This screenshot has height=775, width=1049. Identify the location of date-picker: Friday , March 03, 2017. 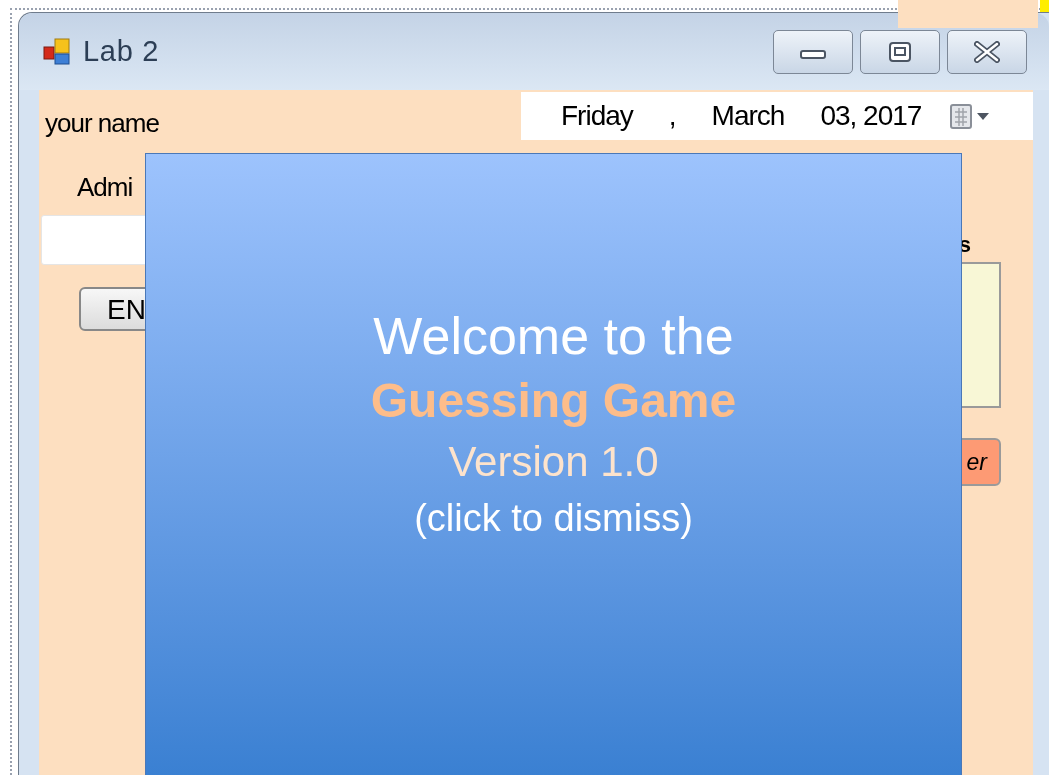
(777, 116).